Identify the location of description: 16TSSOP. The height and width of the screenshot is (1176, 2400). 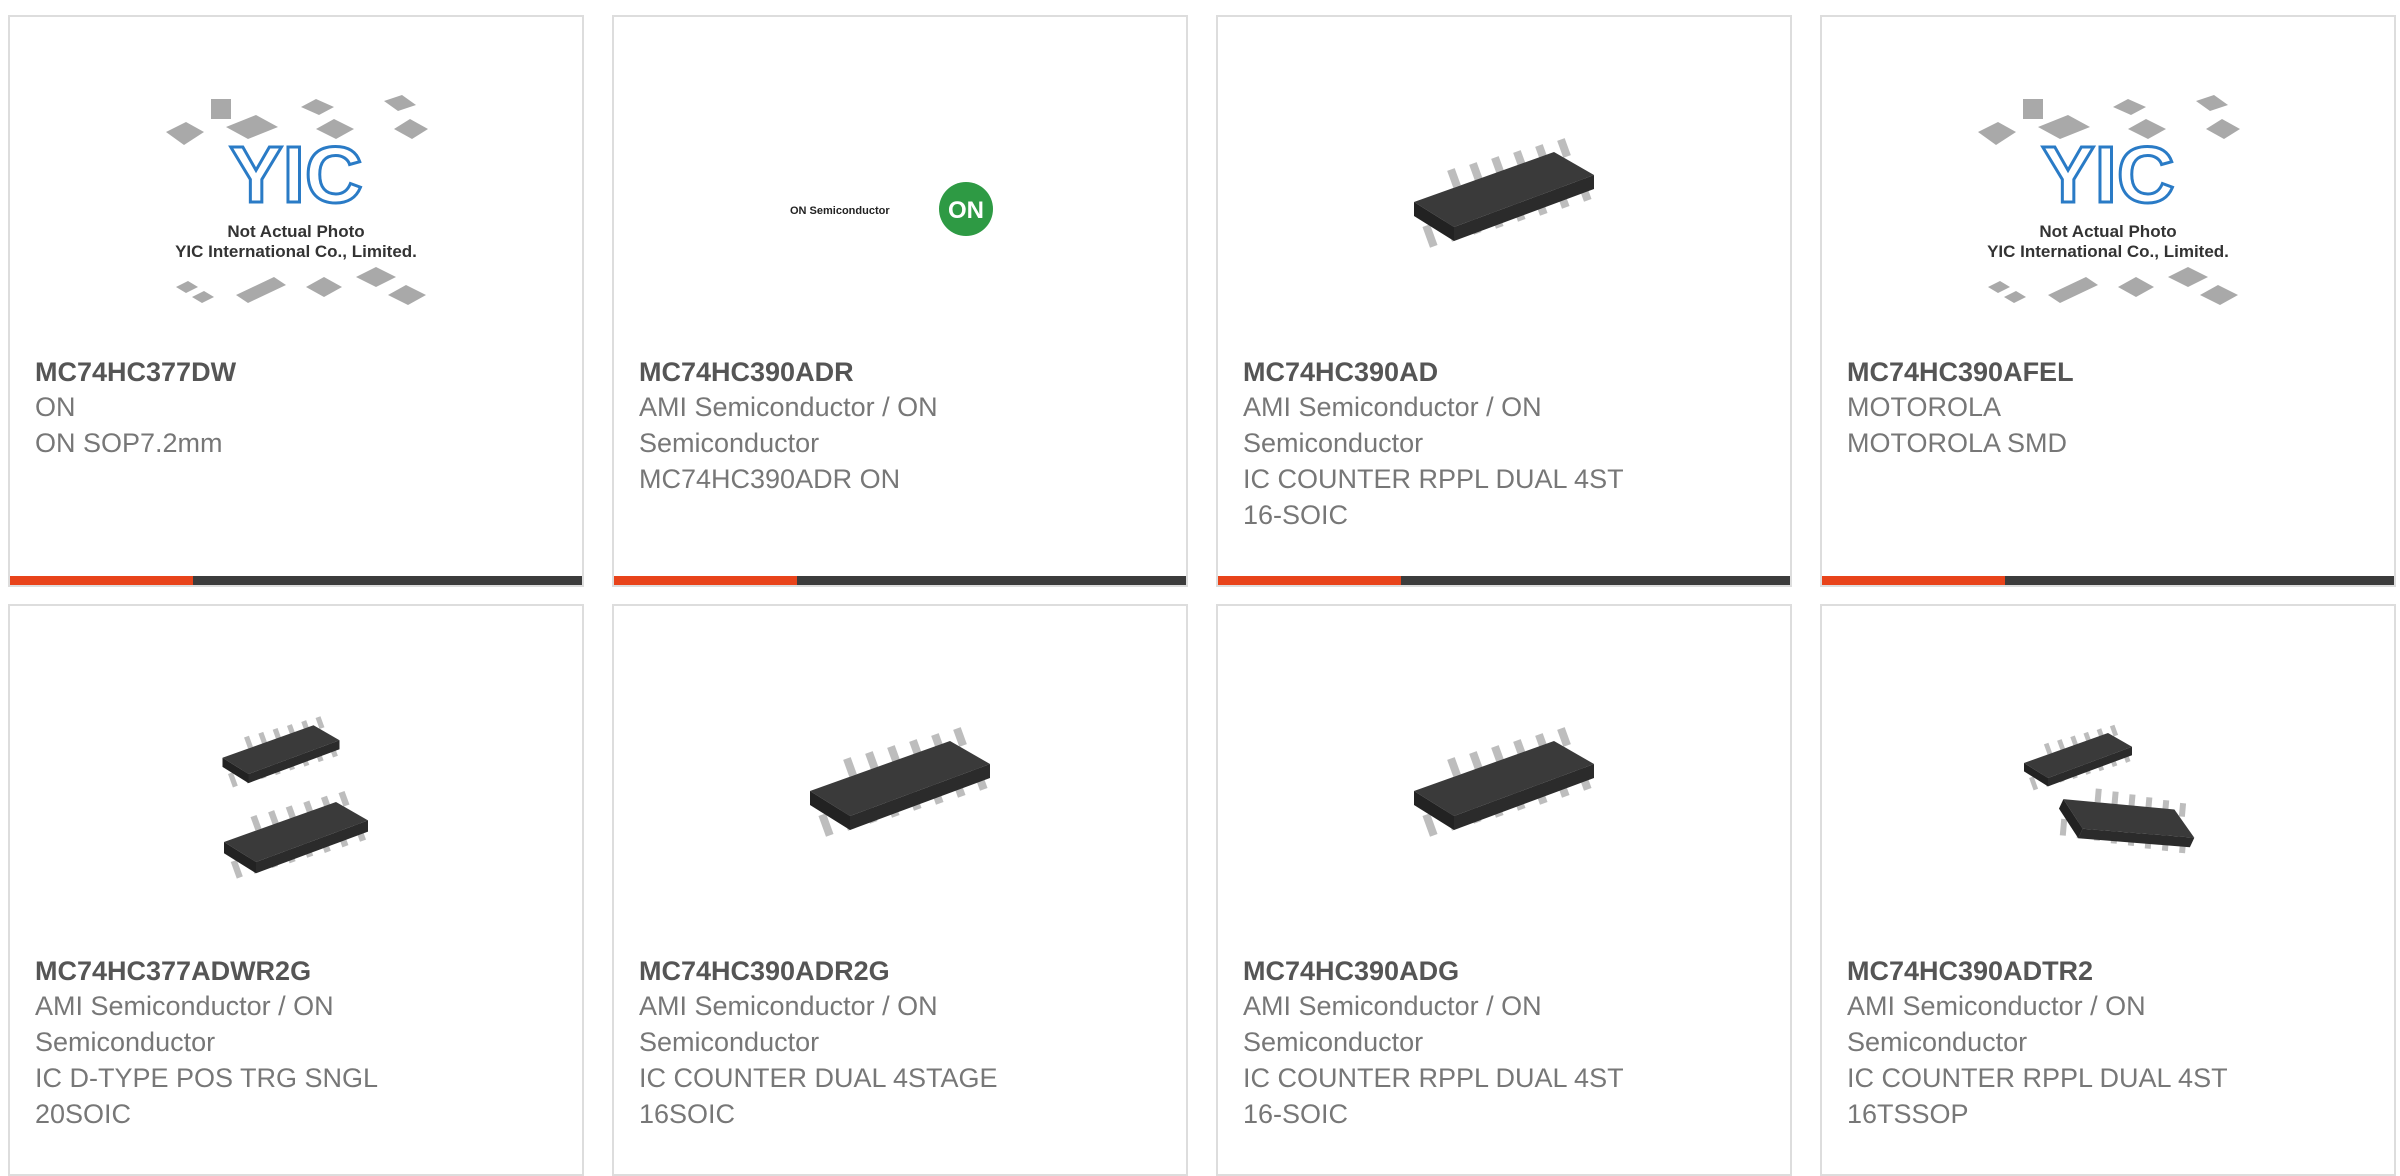
(1908, 1114).